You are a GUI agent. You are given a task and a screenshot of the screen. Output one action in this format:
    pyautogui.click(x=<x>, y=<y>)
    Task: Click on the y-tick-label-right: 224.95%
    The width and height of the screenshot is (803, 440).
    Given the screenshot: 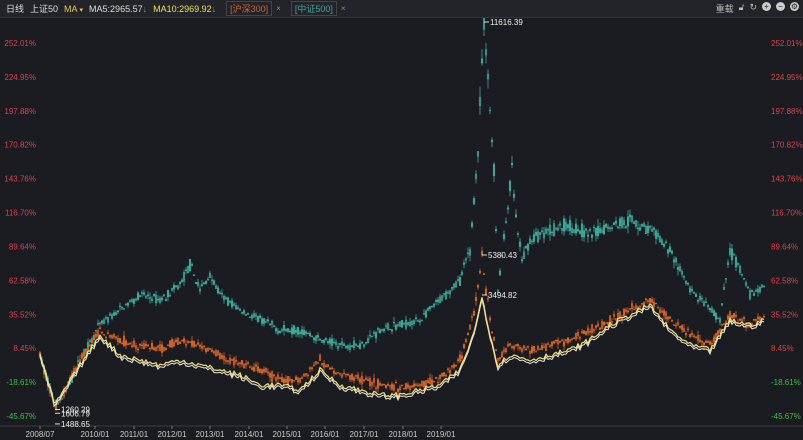 What is the action you would take?
    pyautogui.click(x=787, y=77)
    